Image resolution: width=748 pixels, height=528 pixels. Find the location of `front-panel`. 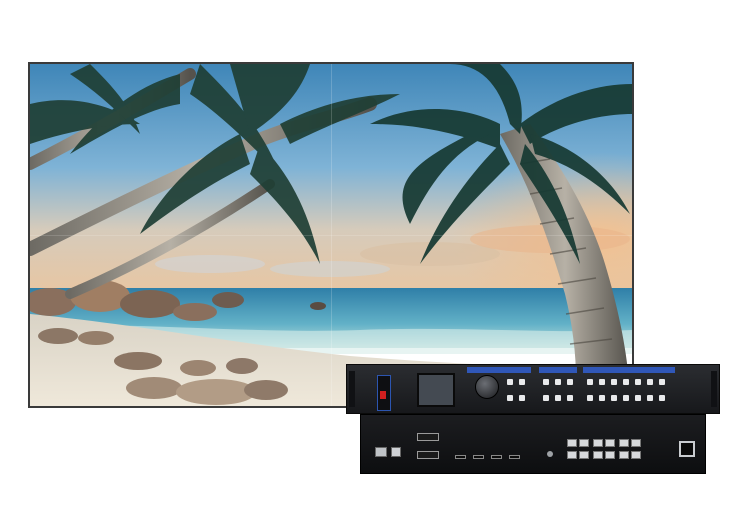

front-panel is located at coordinates (533, 389).